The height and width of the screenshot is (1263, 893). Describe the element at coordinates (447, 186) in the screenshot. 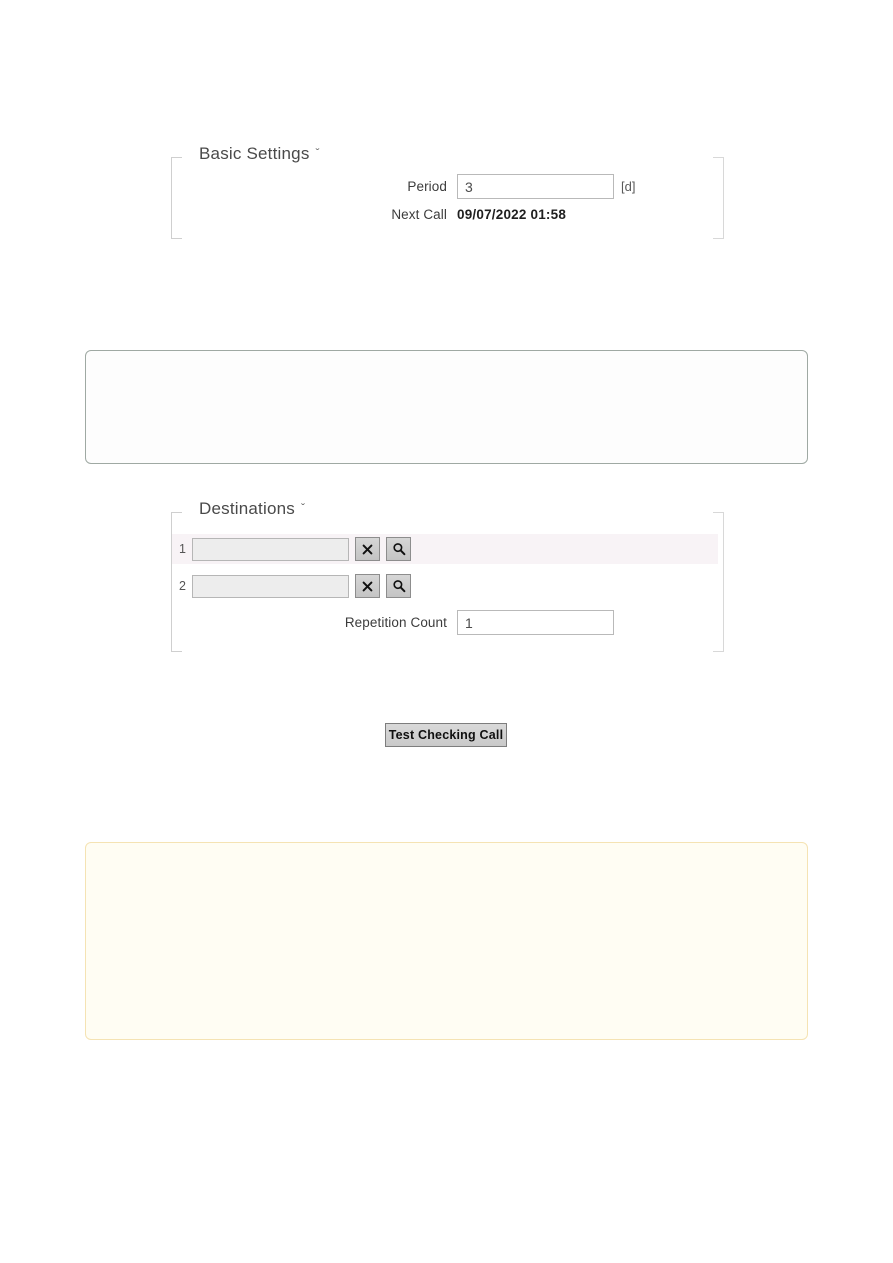

I see `period-row: Period [d]` at that location.